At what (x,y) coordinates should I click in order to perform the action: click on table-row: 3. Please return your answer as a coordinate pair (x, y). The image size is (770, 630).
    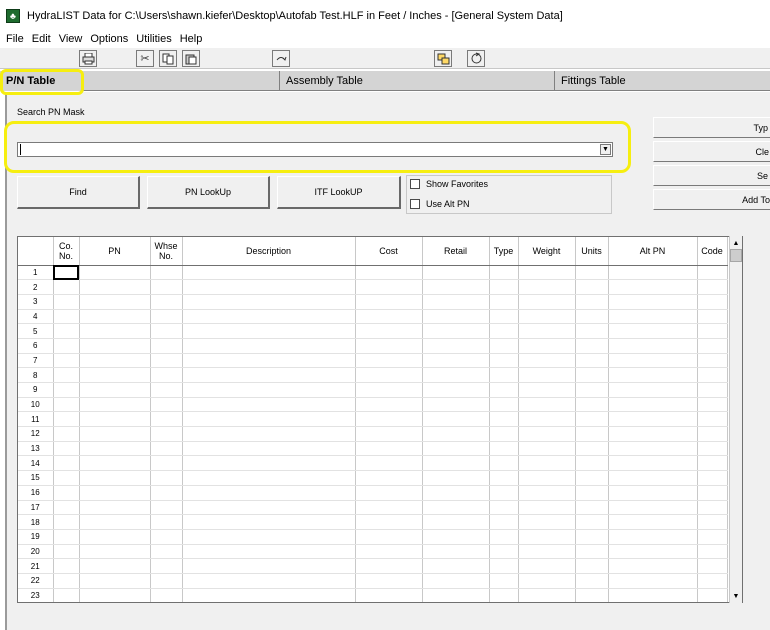
    Looking at the image, I should click on (373, 302).